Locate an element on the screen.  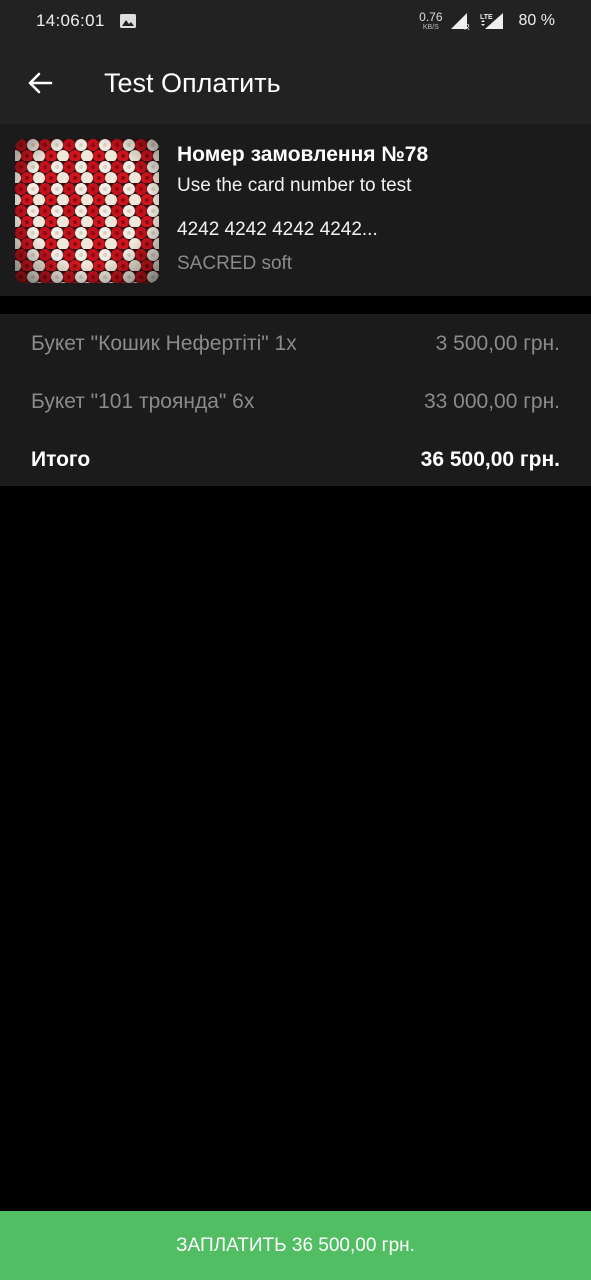
pay-button: ЗАПЛАТИТЬ 36 500,00 грн. is located at coordinates (295, 1245).